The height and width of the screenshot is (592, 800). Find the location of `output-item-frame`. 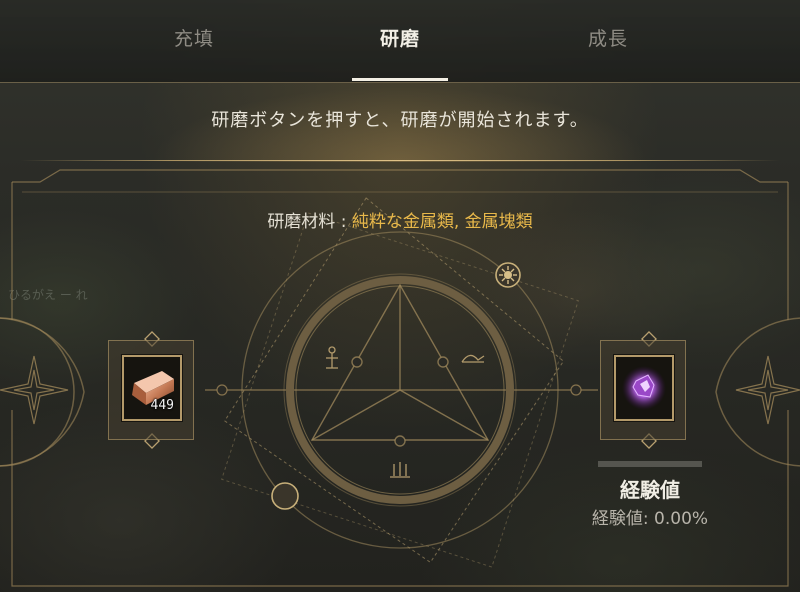

output-item-frame is located at coordinates (644, 388).